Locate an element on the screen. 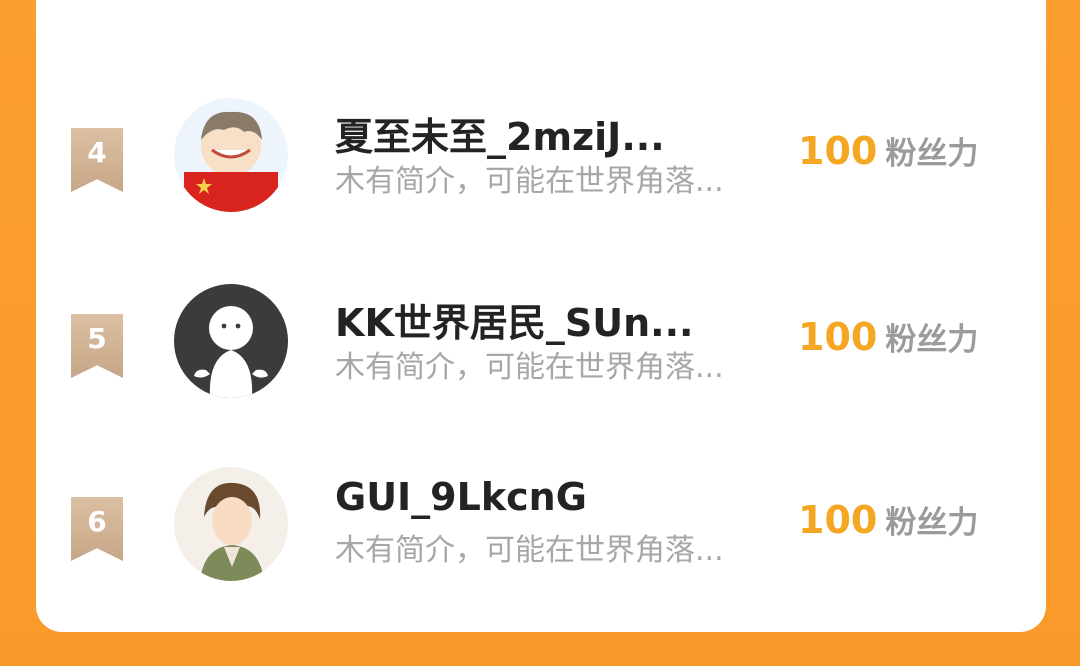 Image resolution: width=1080 pixels, height=666 pixels. rank-badge: 4 is located at coordinates (97, 160).